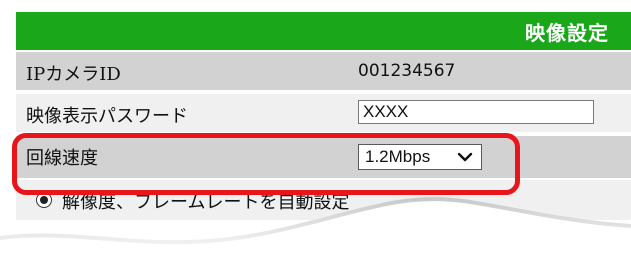 The height and width of the screenshot is (259, 631). Describe the element at coordinates (73, 74) in the screenshot. I see `camera-id-label: IPカメラID` at that location.